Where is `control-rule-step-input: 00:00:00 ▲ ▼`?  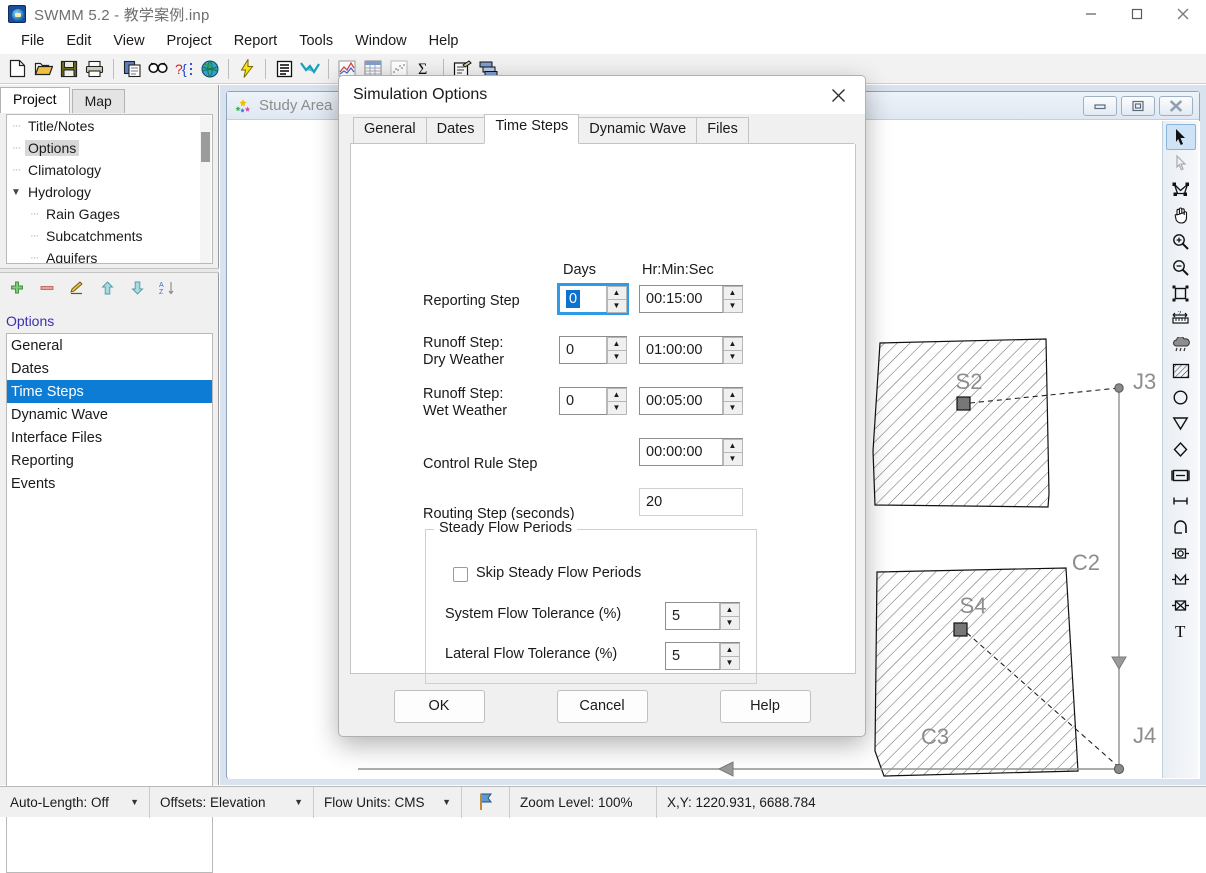 control-rule-step-input: 00:00:00 ▲ ▼ is located at coordinates (691, 452).